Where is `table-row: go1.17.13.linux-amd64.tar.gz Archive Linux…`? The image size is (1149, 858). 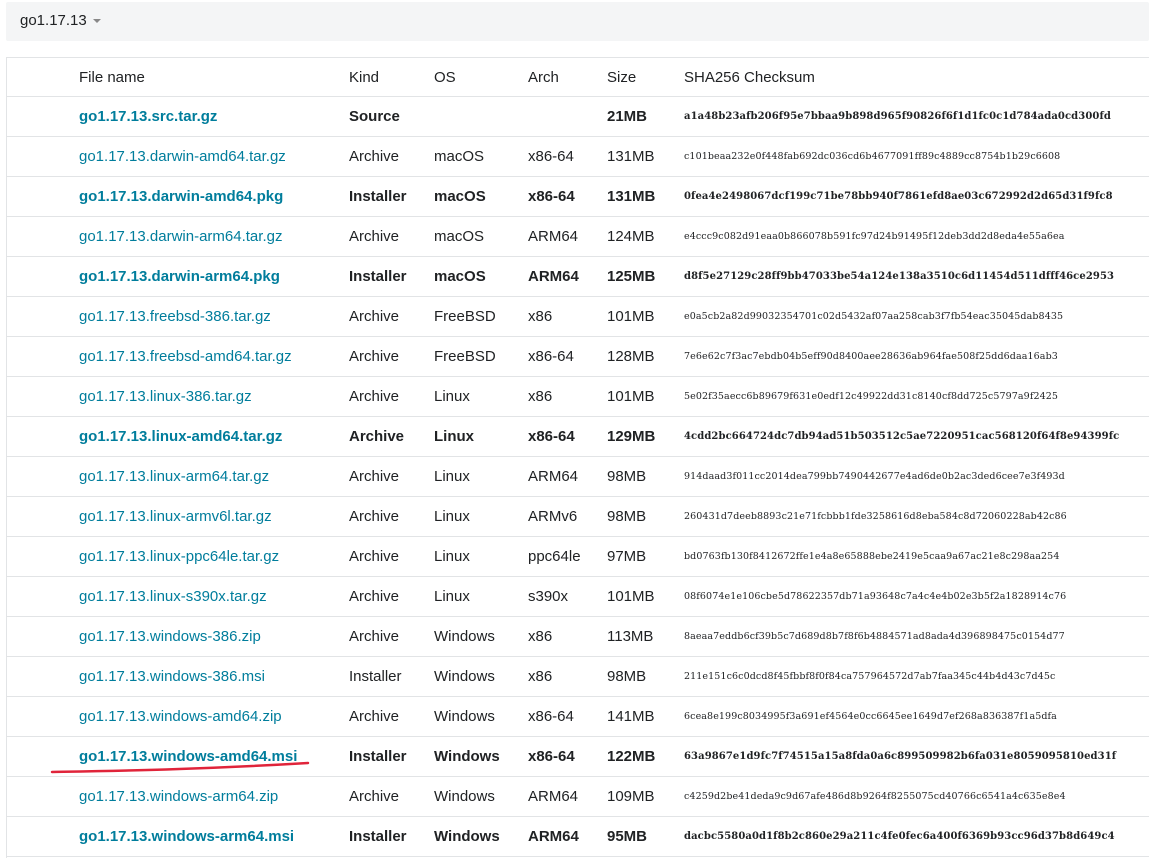
table-row: go1.17.13.linux-amd64.tar.gz Archive Linux… is located at coordinates (578, 436).